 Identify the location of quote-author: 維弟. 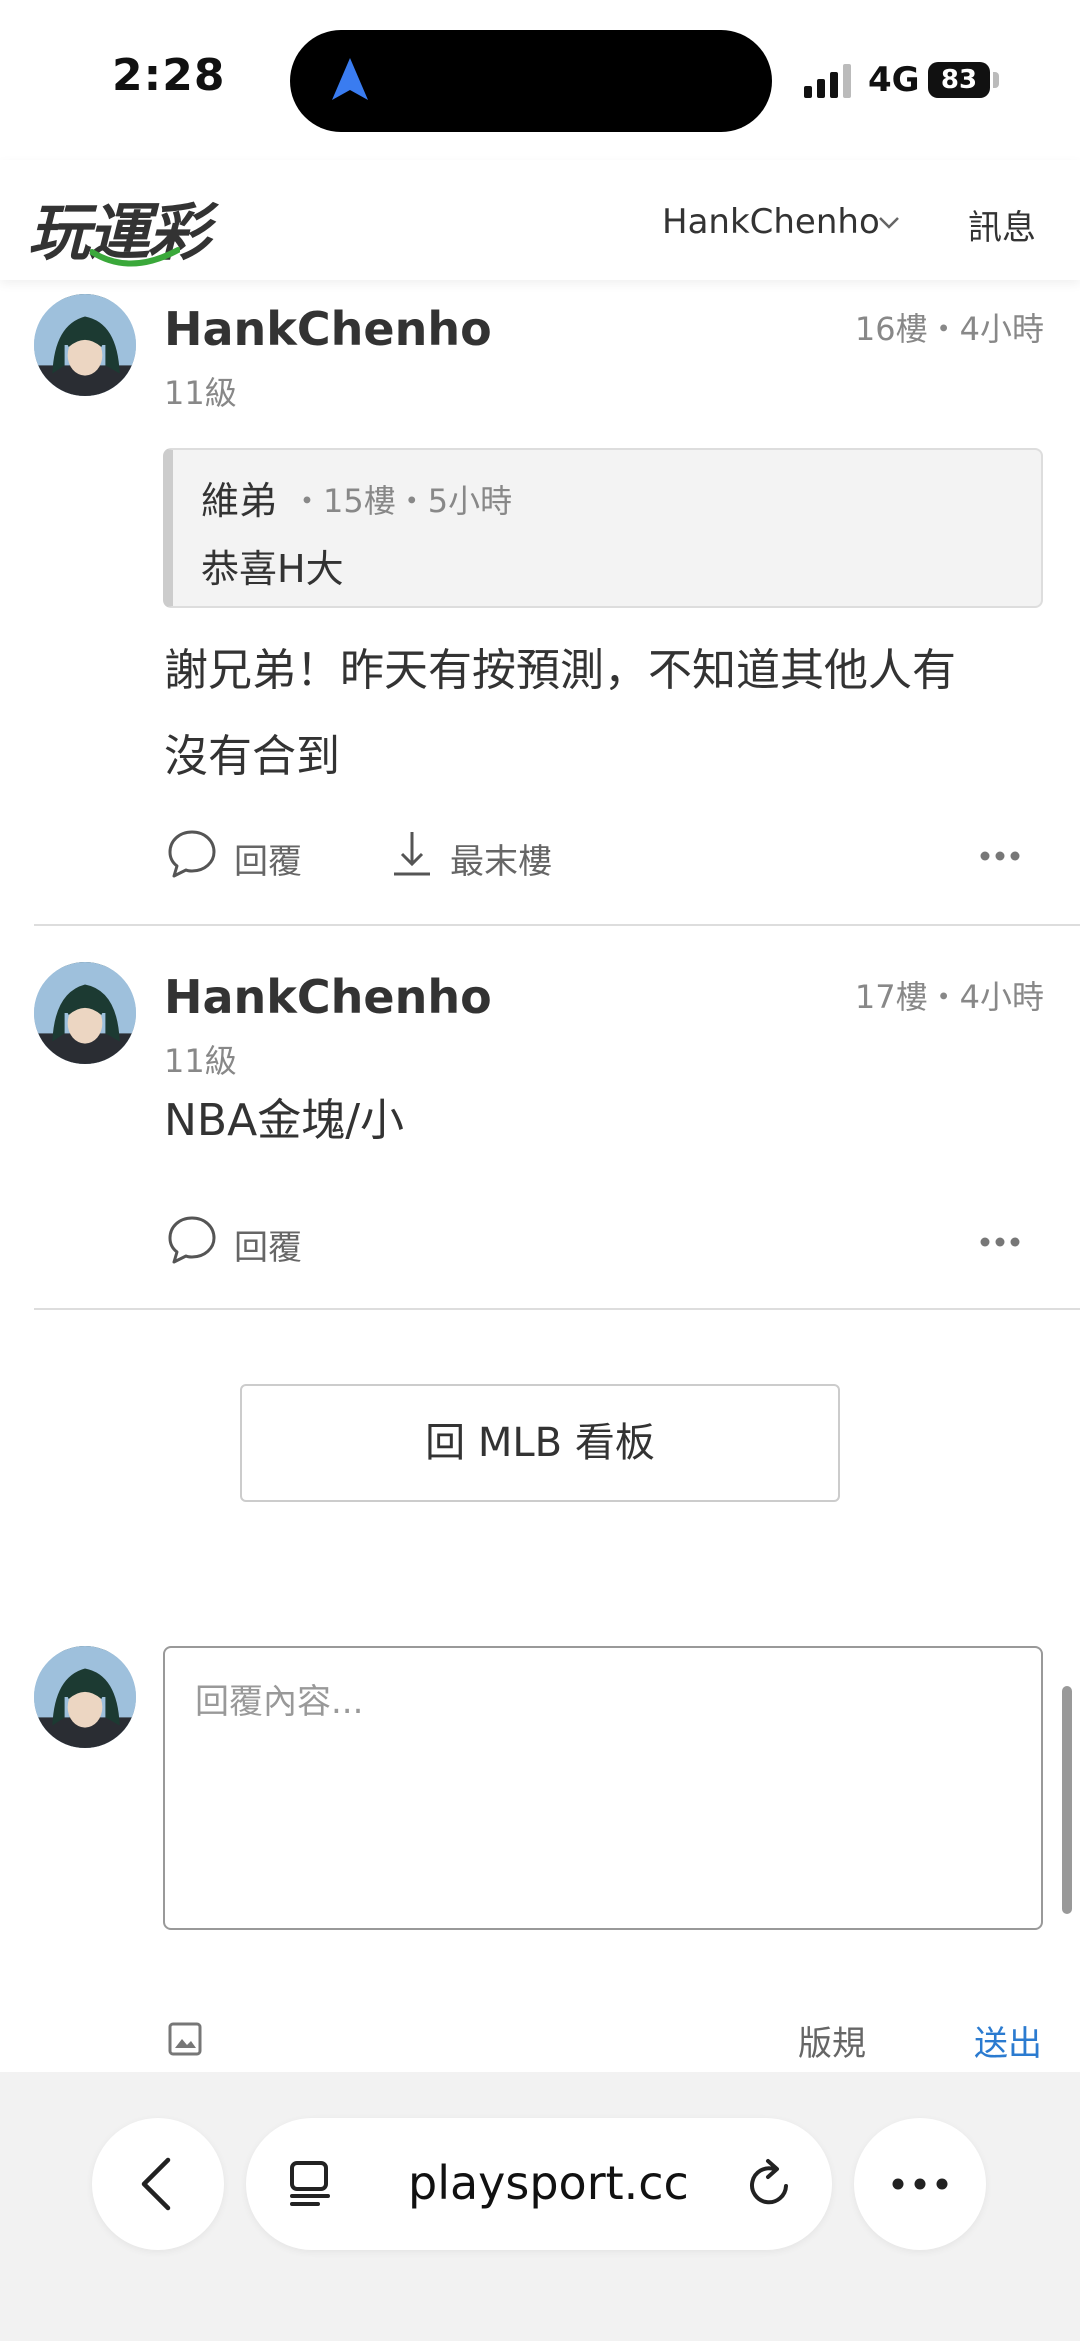
(239, 497).